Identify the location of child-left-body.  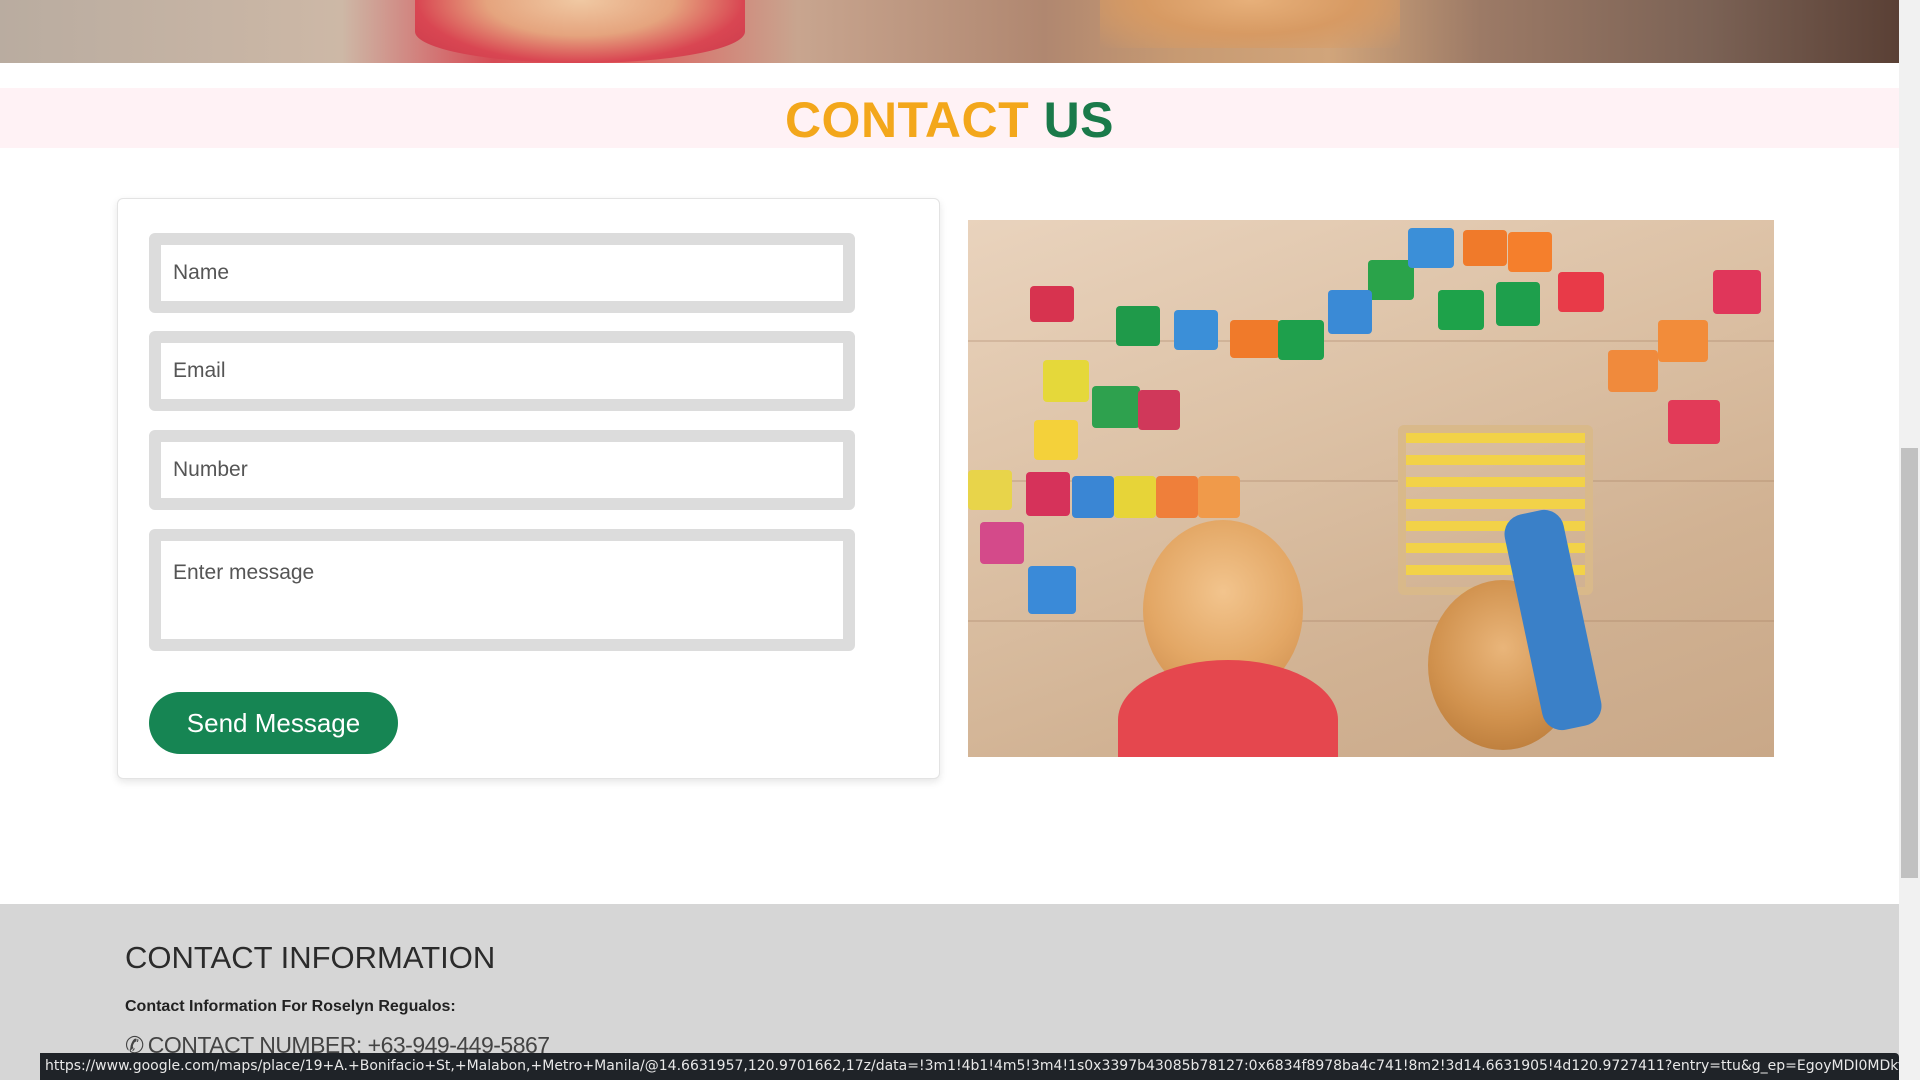
(1228, 708).